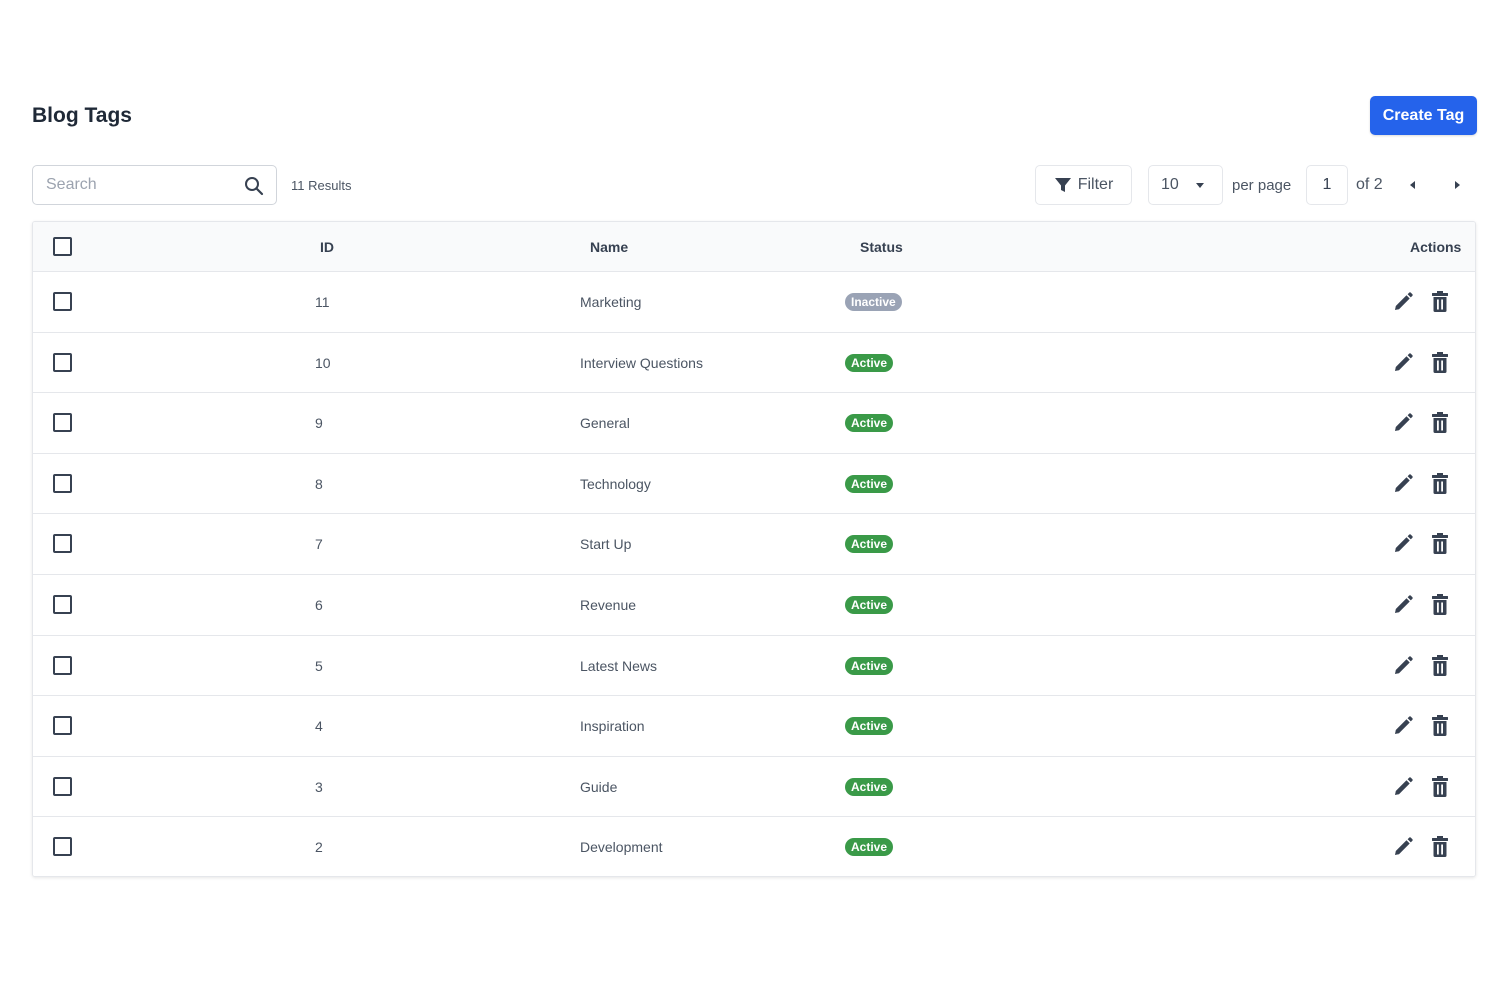  I want to click on chevron-right-icon, so click(1457, 185).